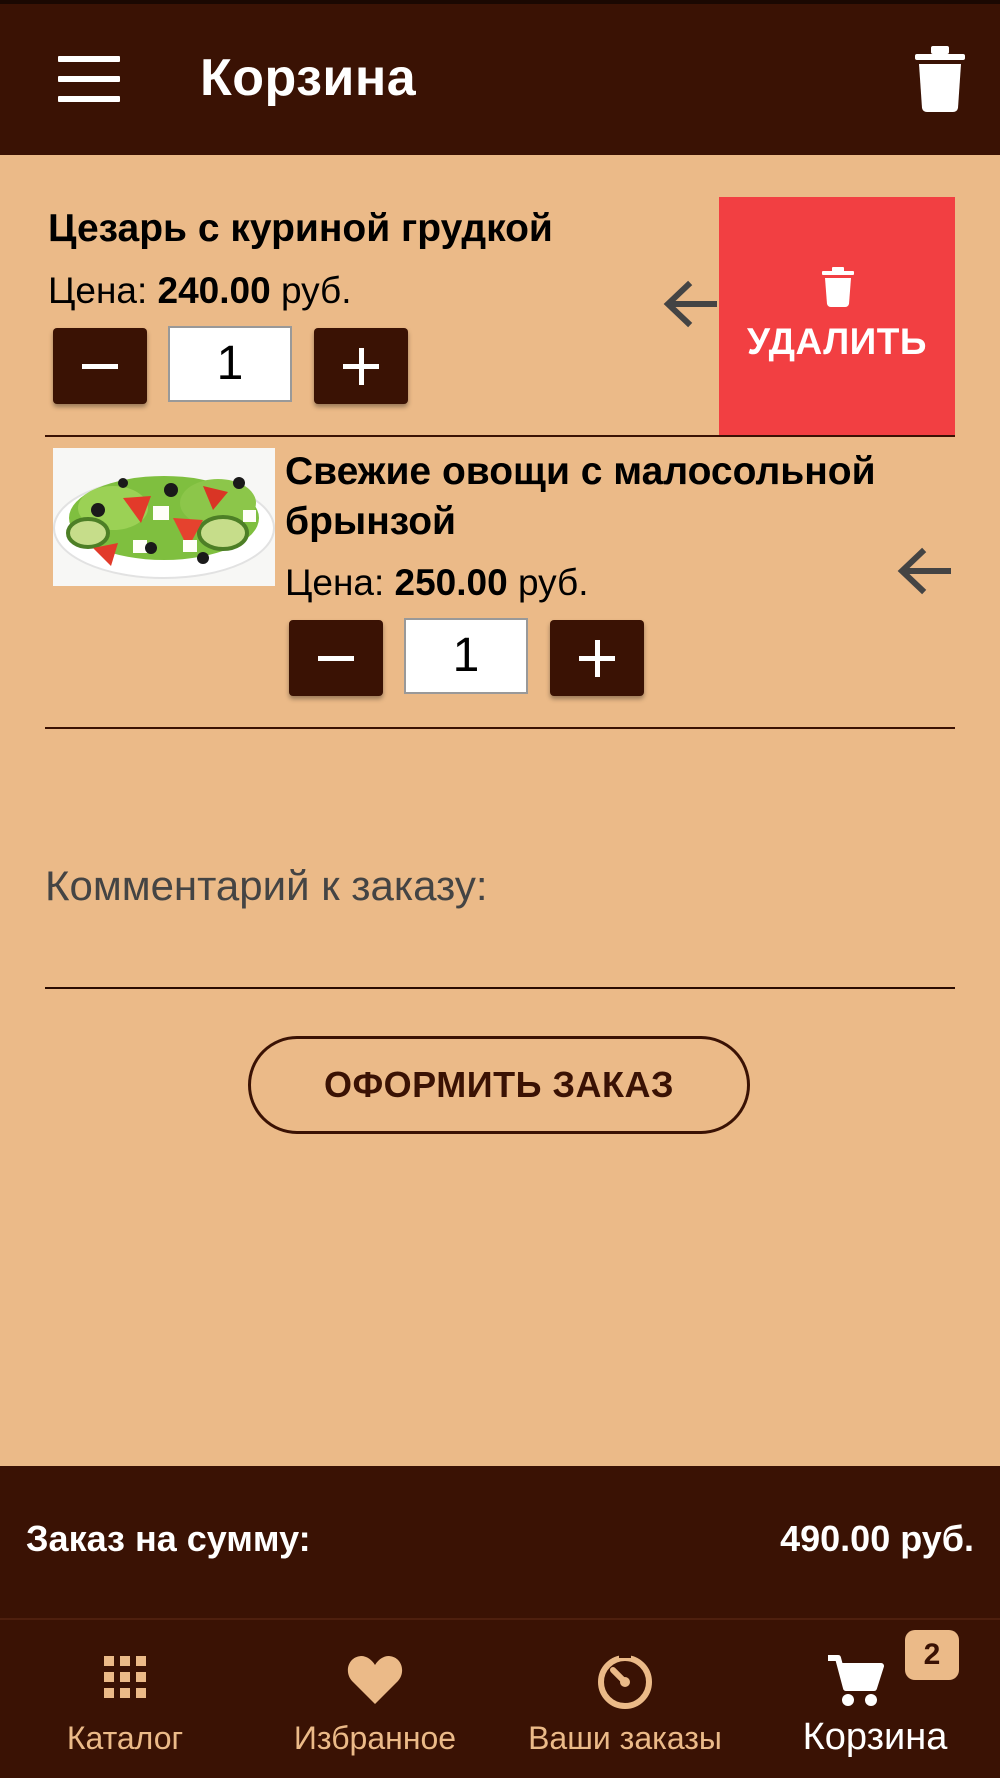  I want to click on nav-catalog: Каталог, so click(125, 1699).